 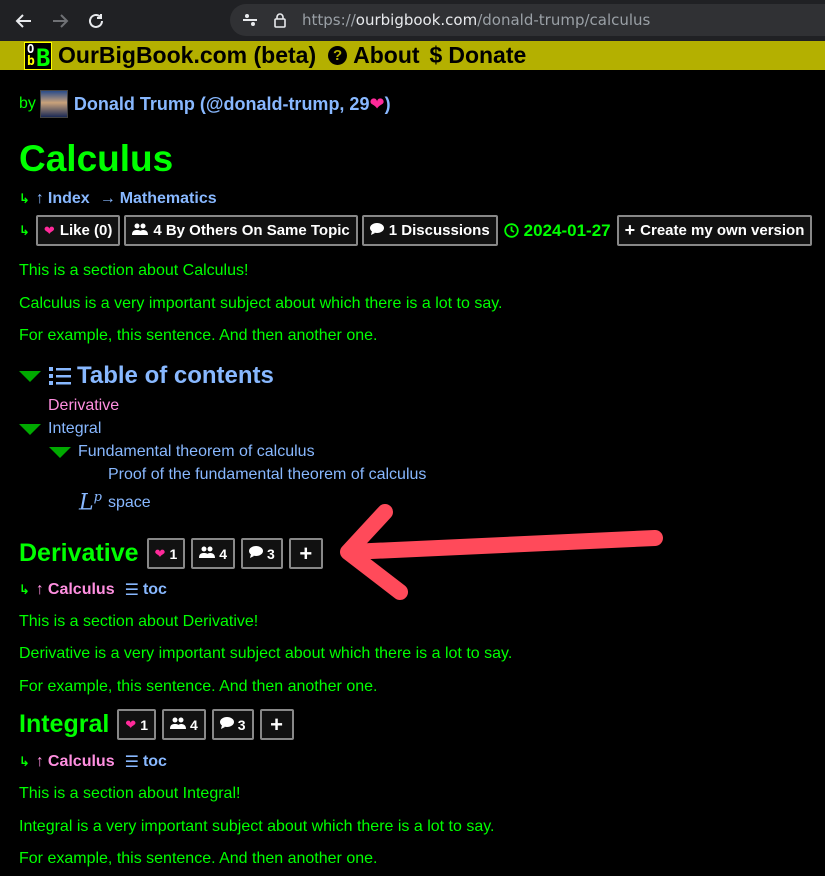 I want to click on date-stamp: 2024-01-27, so click(x=557, y=231).